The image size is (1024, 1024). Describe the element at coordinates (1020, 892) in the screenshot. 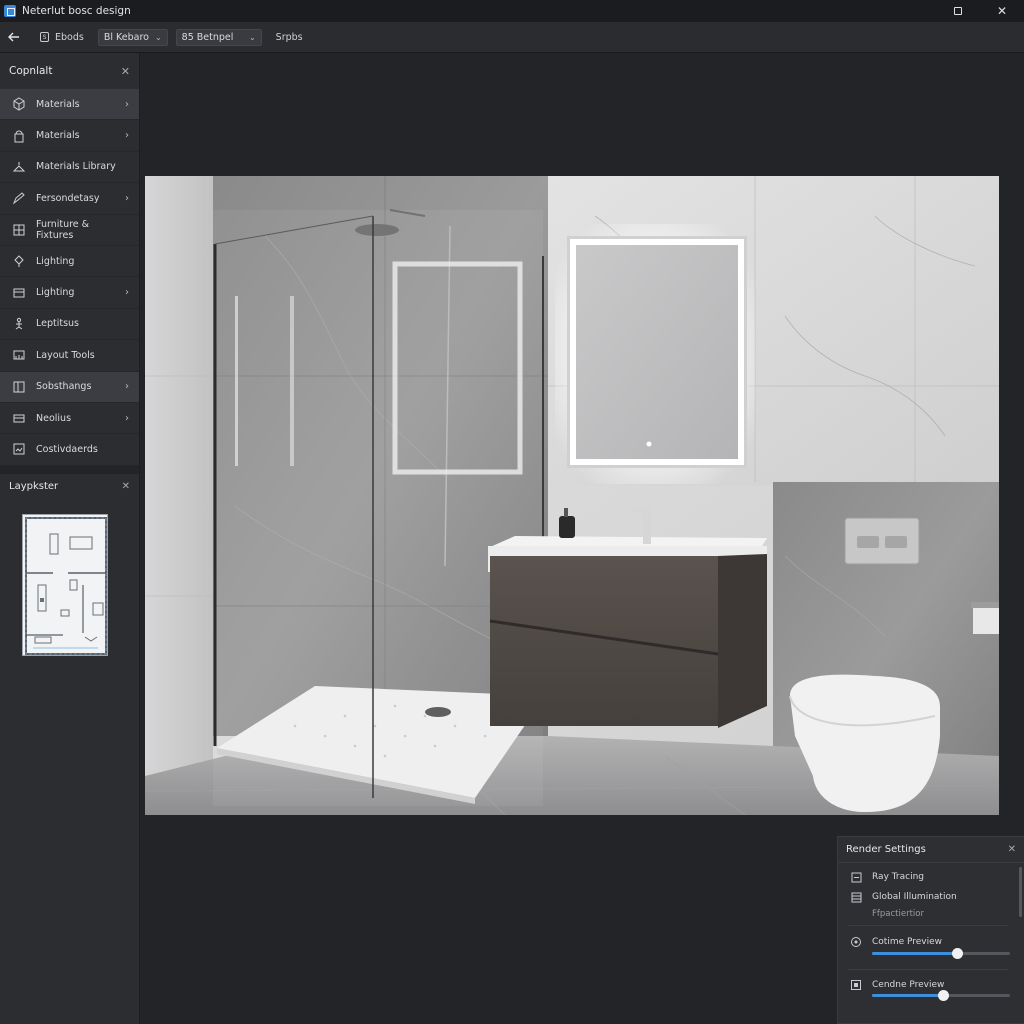

I see `render-panel-scrollbar` at that location.